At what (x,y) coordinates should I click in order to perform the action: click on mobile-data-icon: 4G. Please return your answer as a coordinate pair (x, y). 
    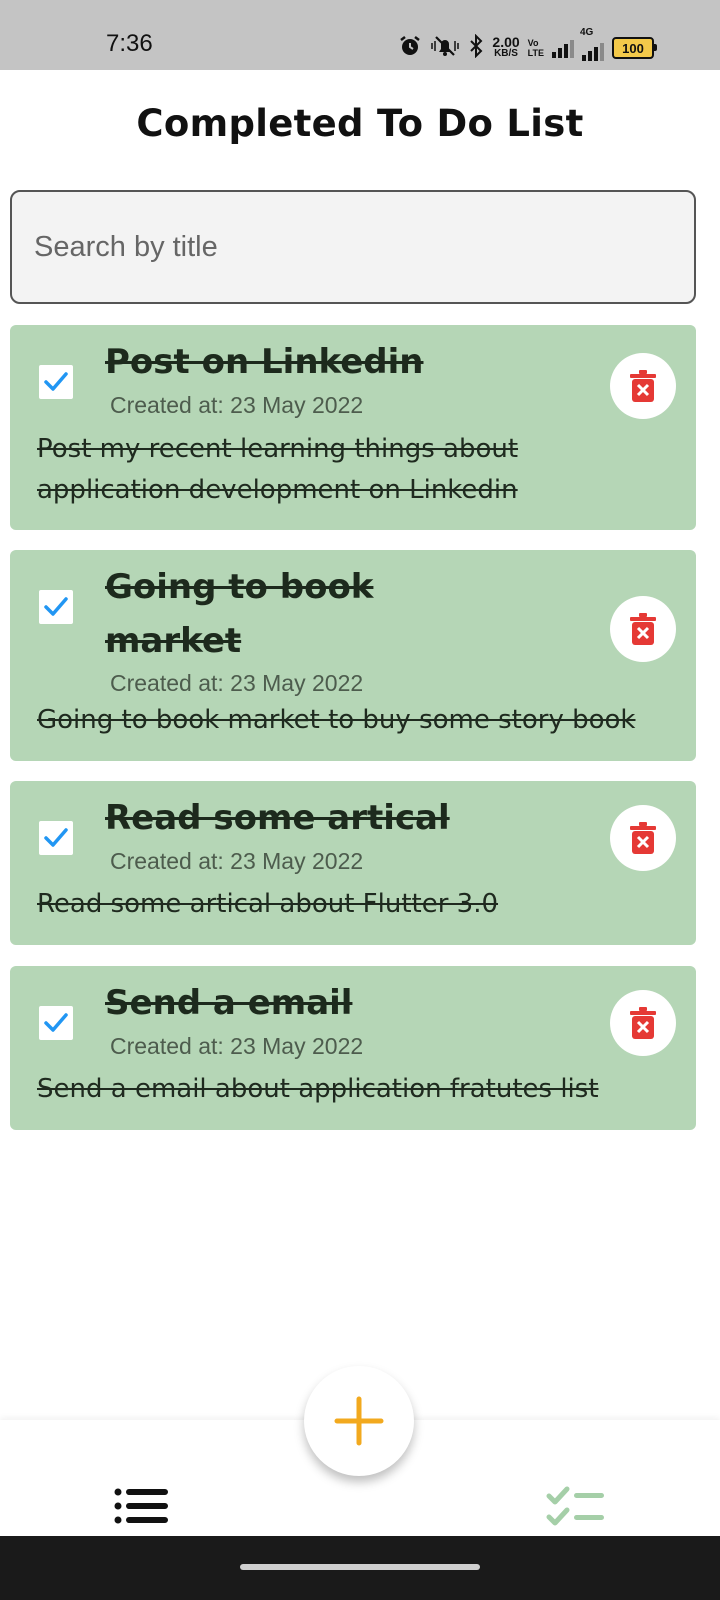
    Looking at the image, I should click on (592, 44).